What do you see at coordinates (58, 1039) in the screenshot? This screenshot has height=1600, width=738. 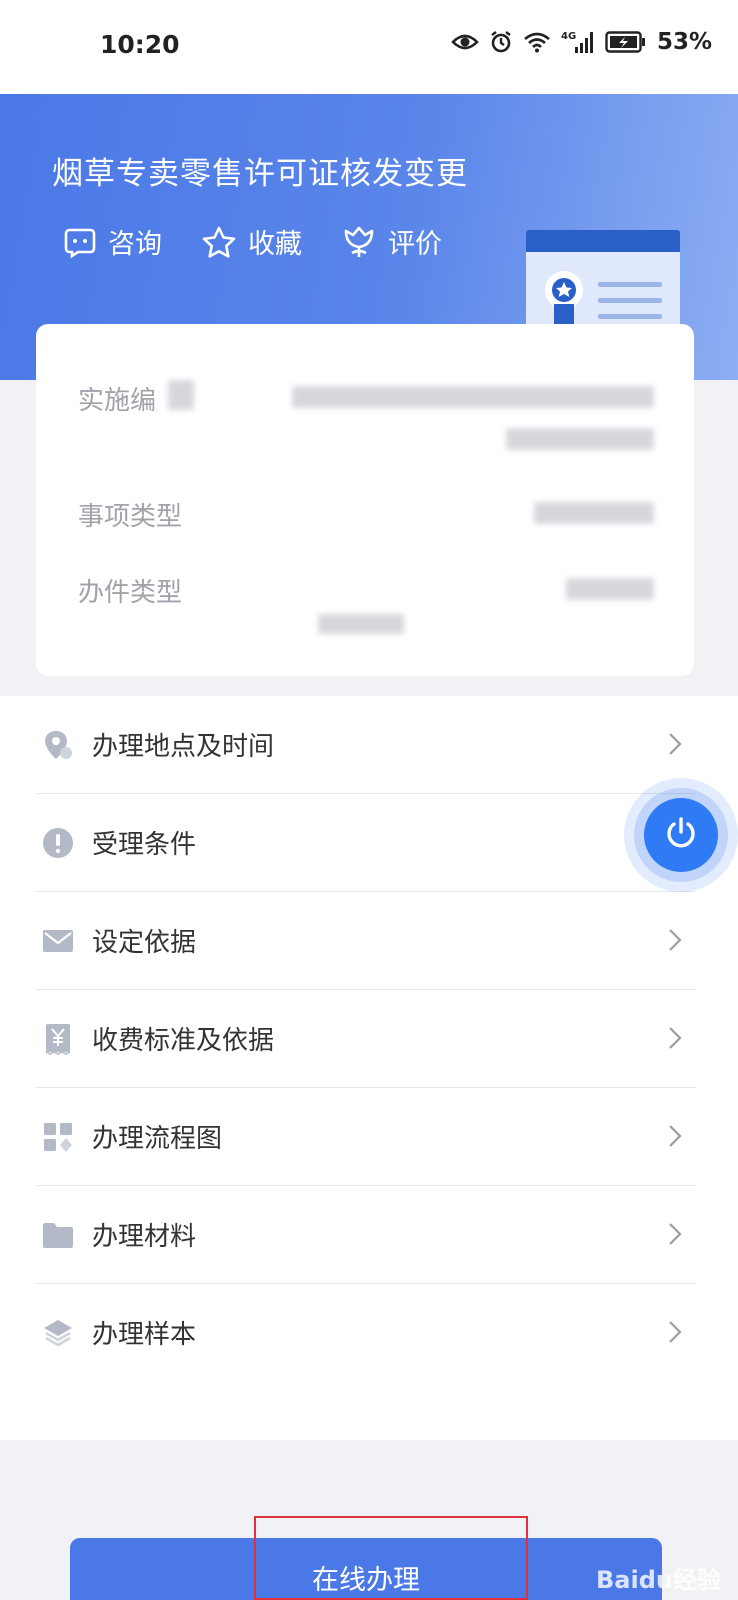 I see `yen-icon` at bounding box center [58, 1039].